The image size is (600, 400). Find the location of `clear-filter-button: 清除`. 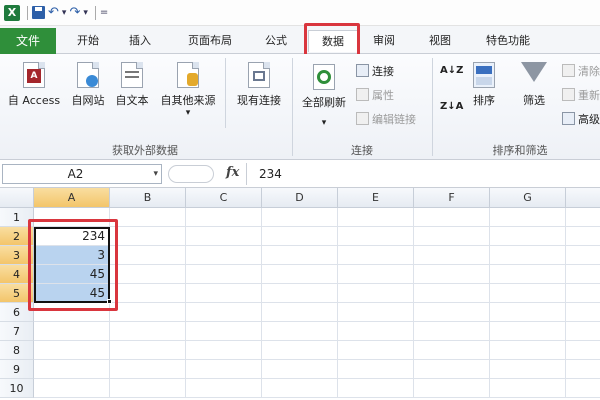

clear-filter-button: 清除 is located at coordinates (581, 72).